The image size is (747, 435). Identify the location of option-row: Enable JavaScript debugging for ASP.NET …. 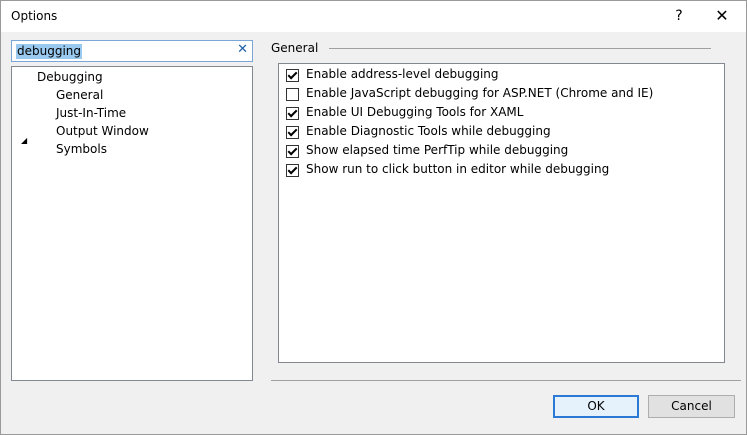
(499, 94).